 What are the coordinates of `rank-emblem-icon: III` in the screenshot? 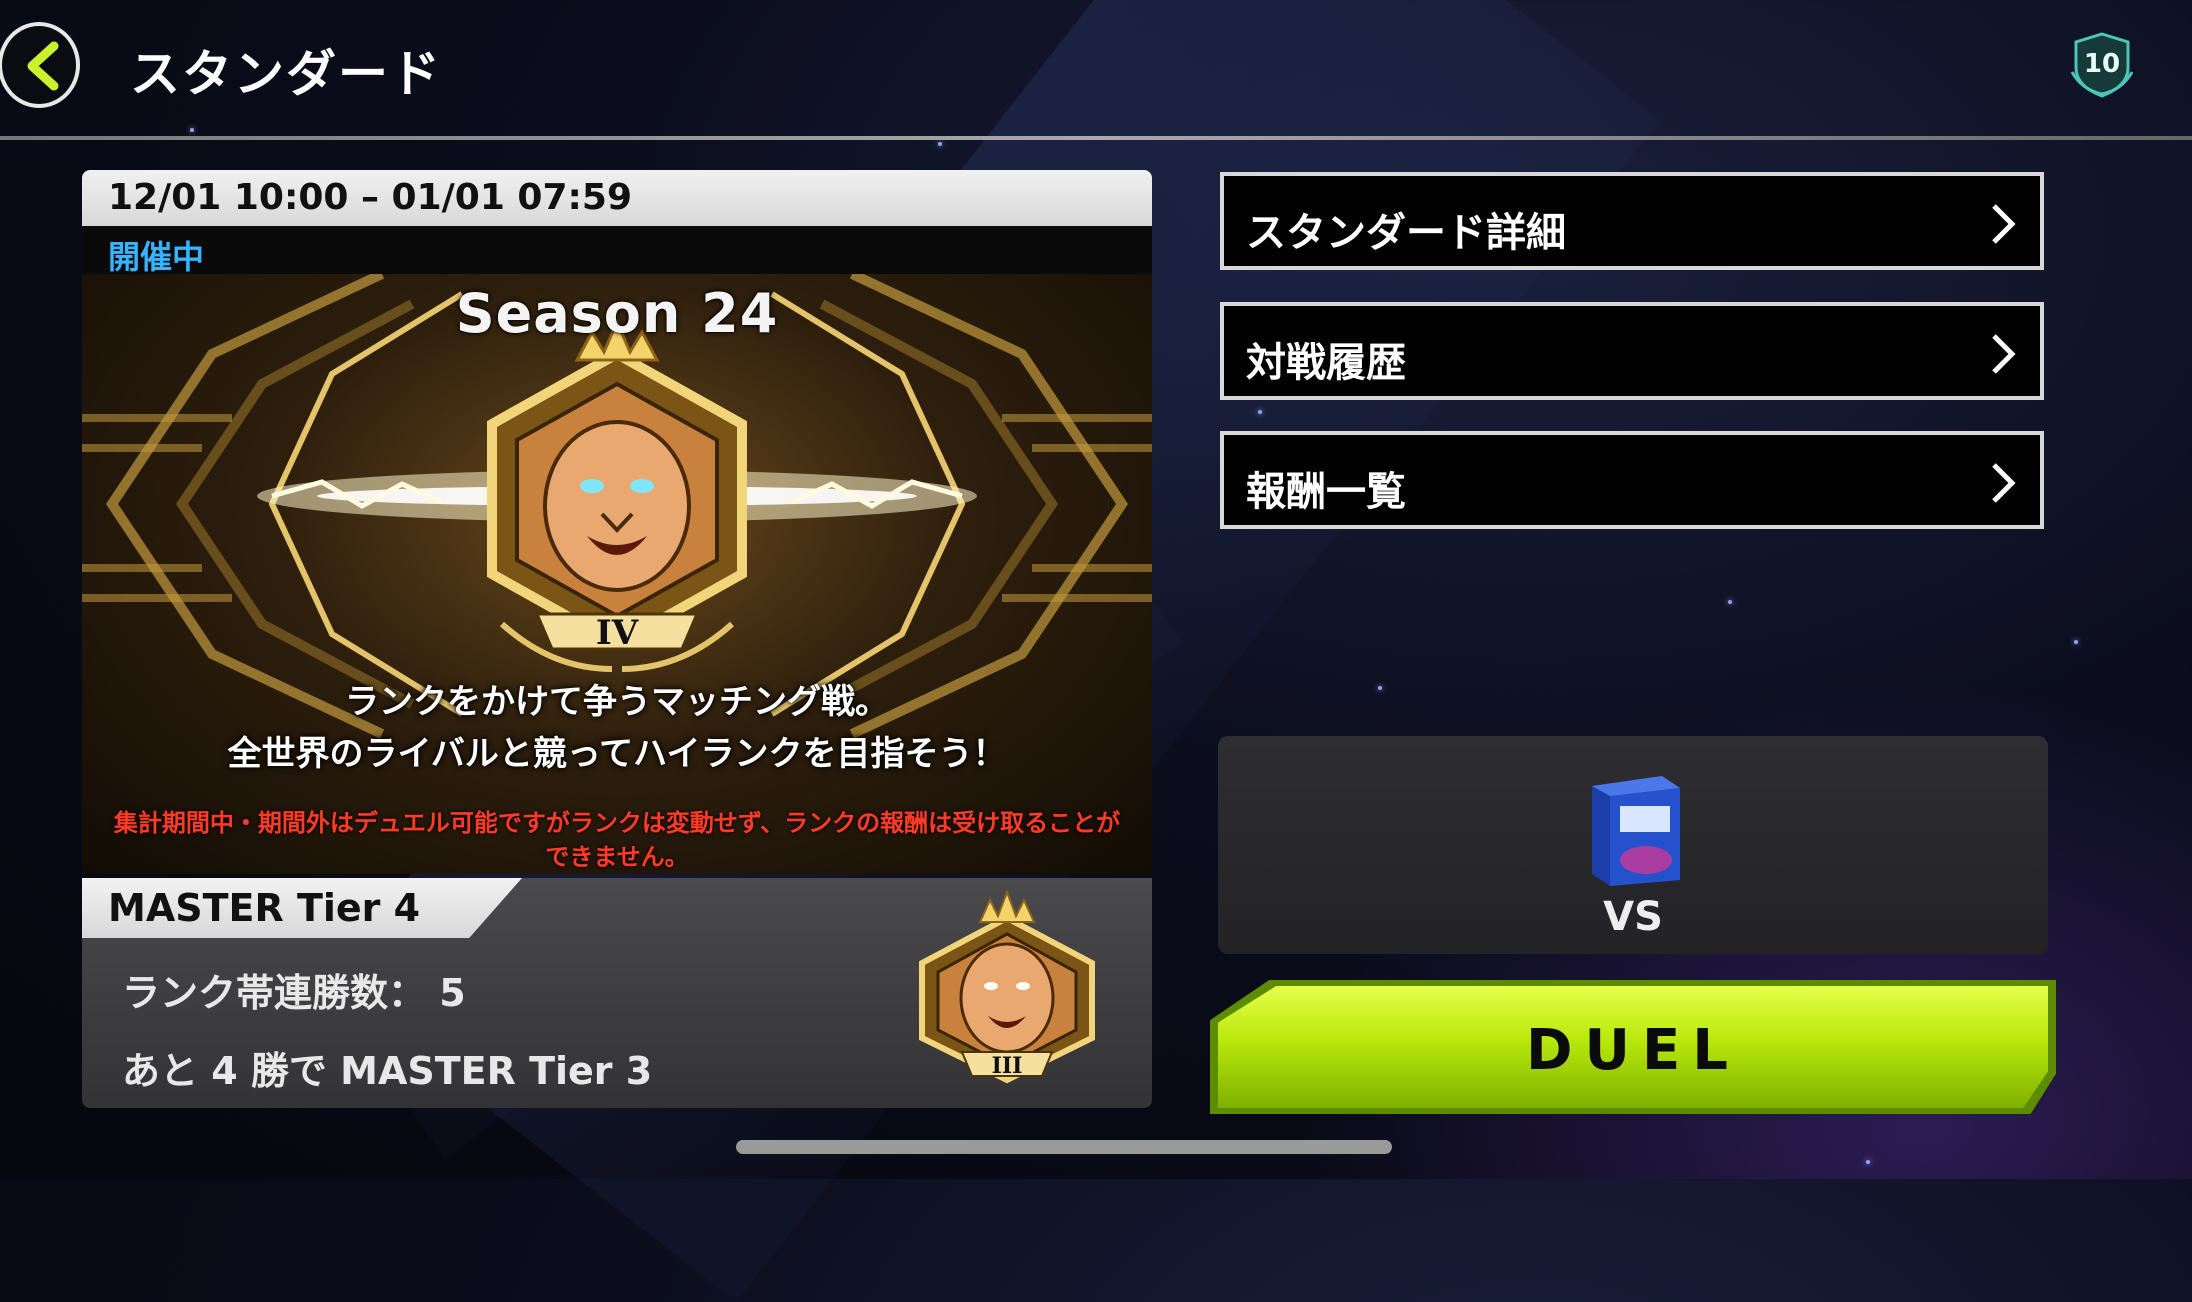 It's located at (1007, 988).